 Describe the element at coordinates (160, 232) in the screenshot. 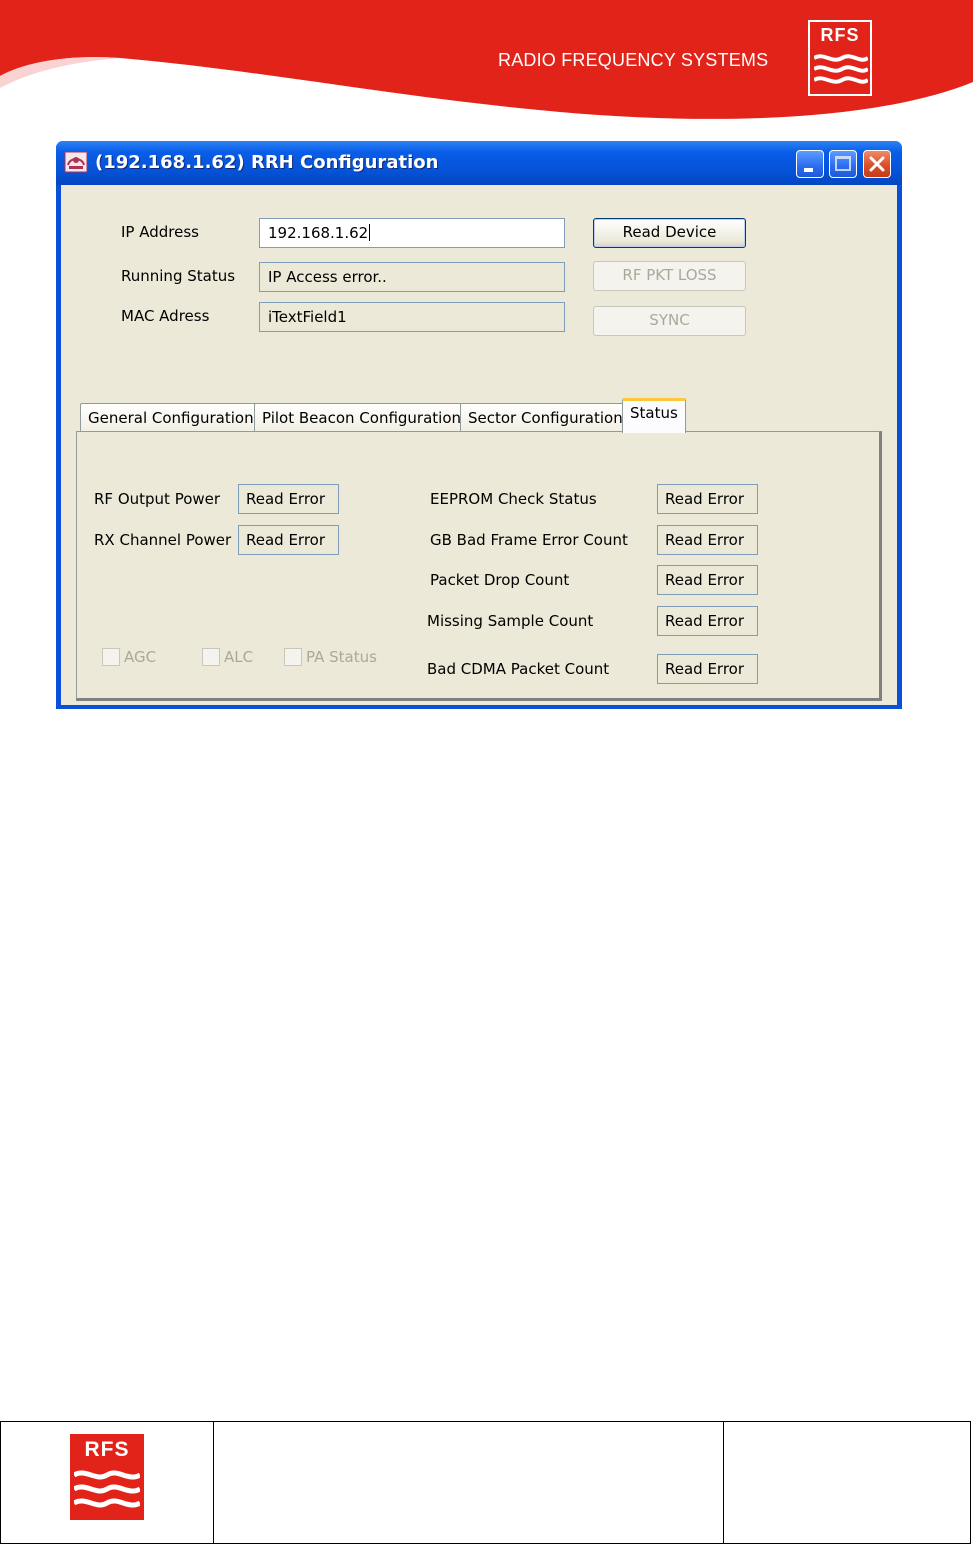

I see `ip-address-label: IP Address` at that location.